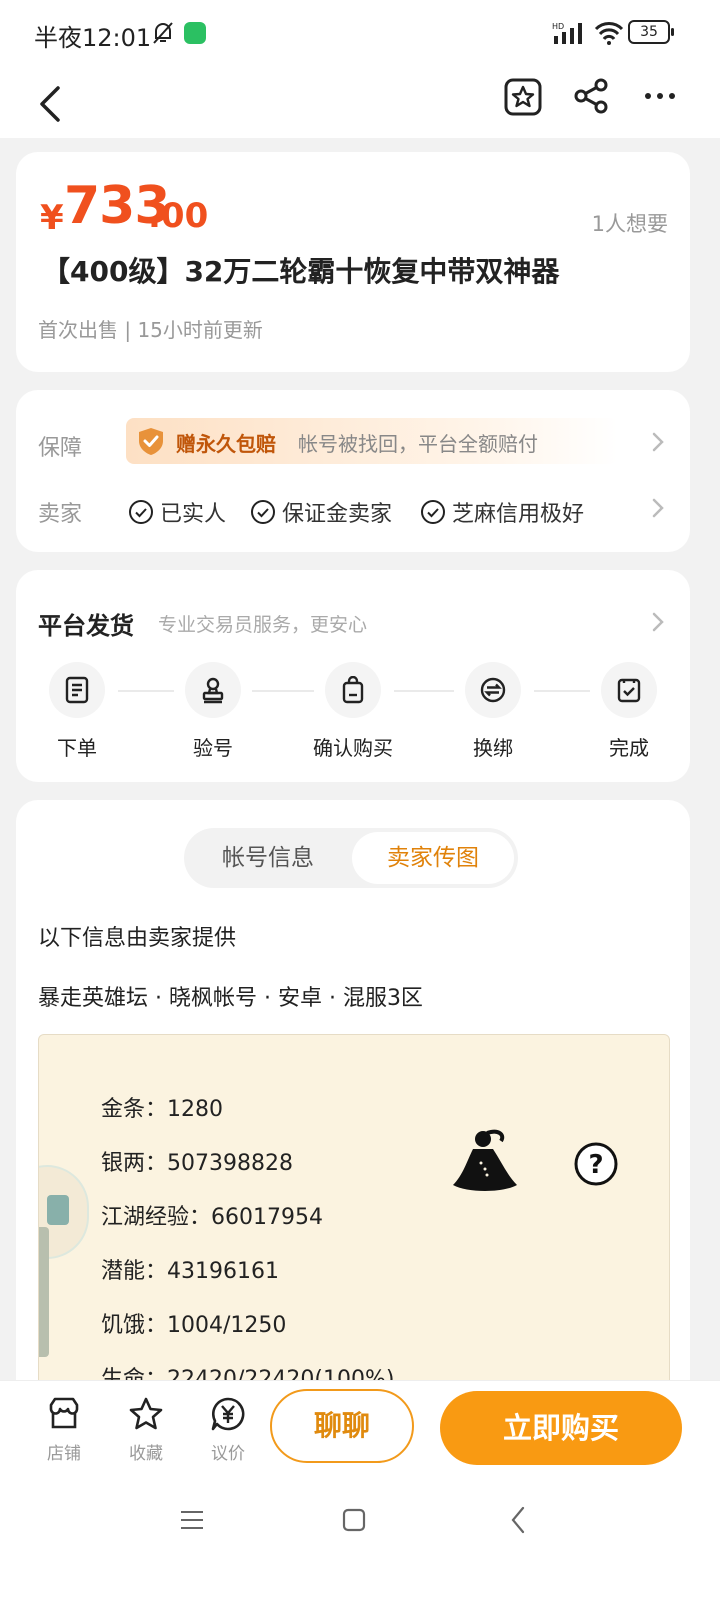 The height and width of the screenshot is (1600, 720). I want to click on top-navbar, so click(360, 104).